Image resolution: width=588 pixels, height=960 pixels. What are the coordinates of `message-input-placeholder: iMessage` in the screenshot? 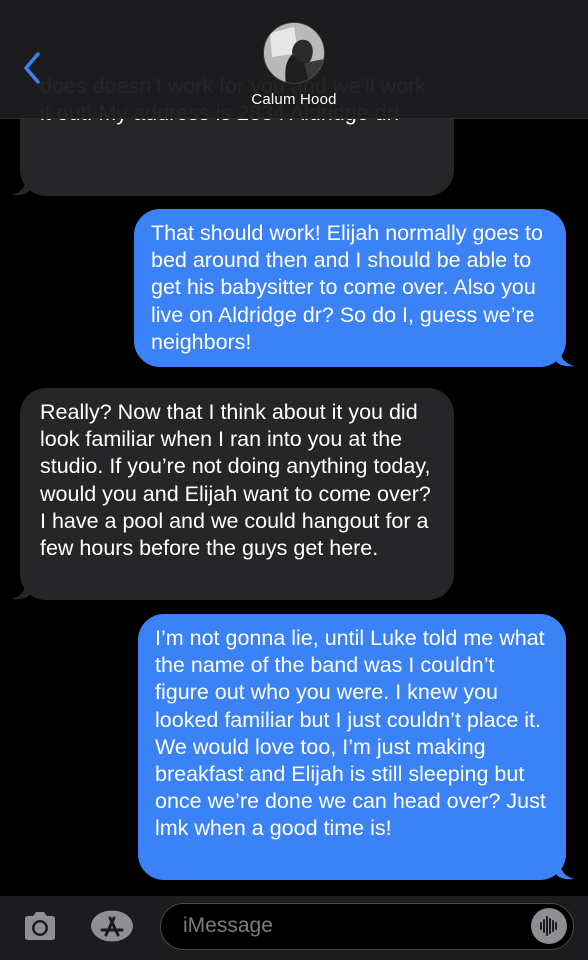 It's located at (228, 925).